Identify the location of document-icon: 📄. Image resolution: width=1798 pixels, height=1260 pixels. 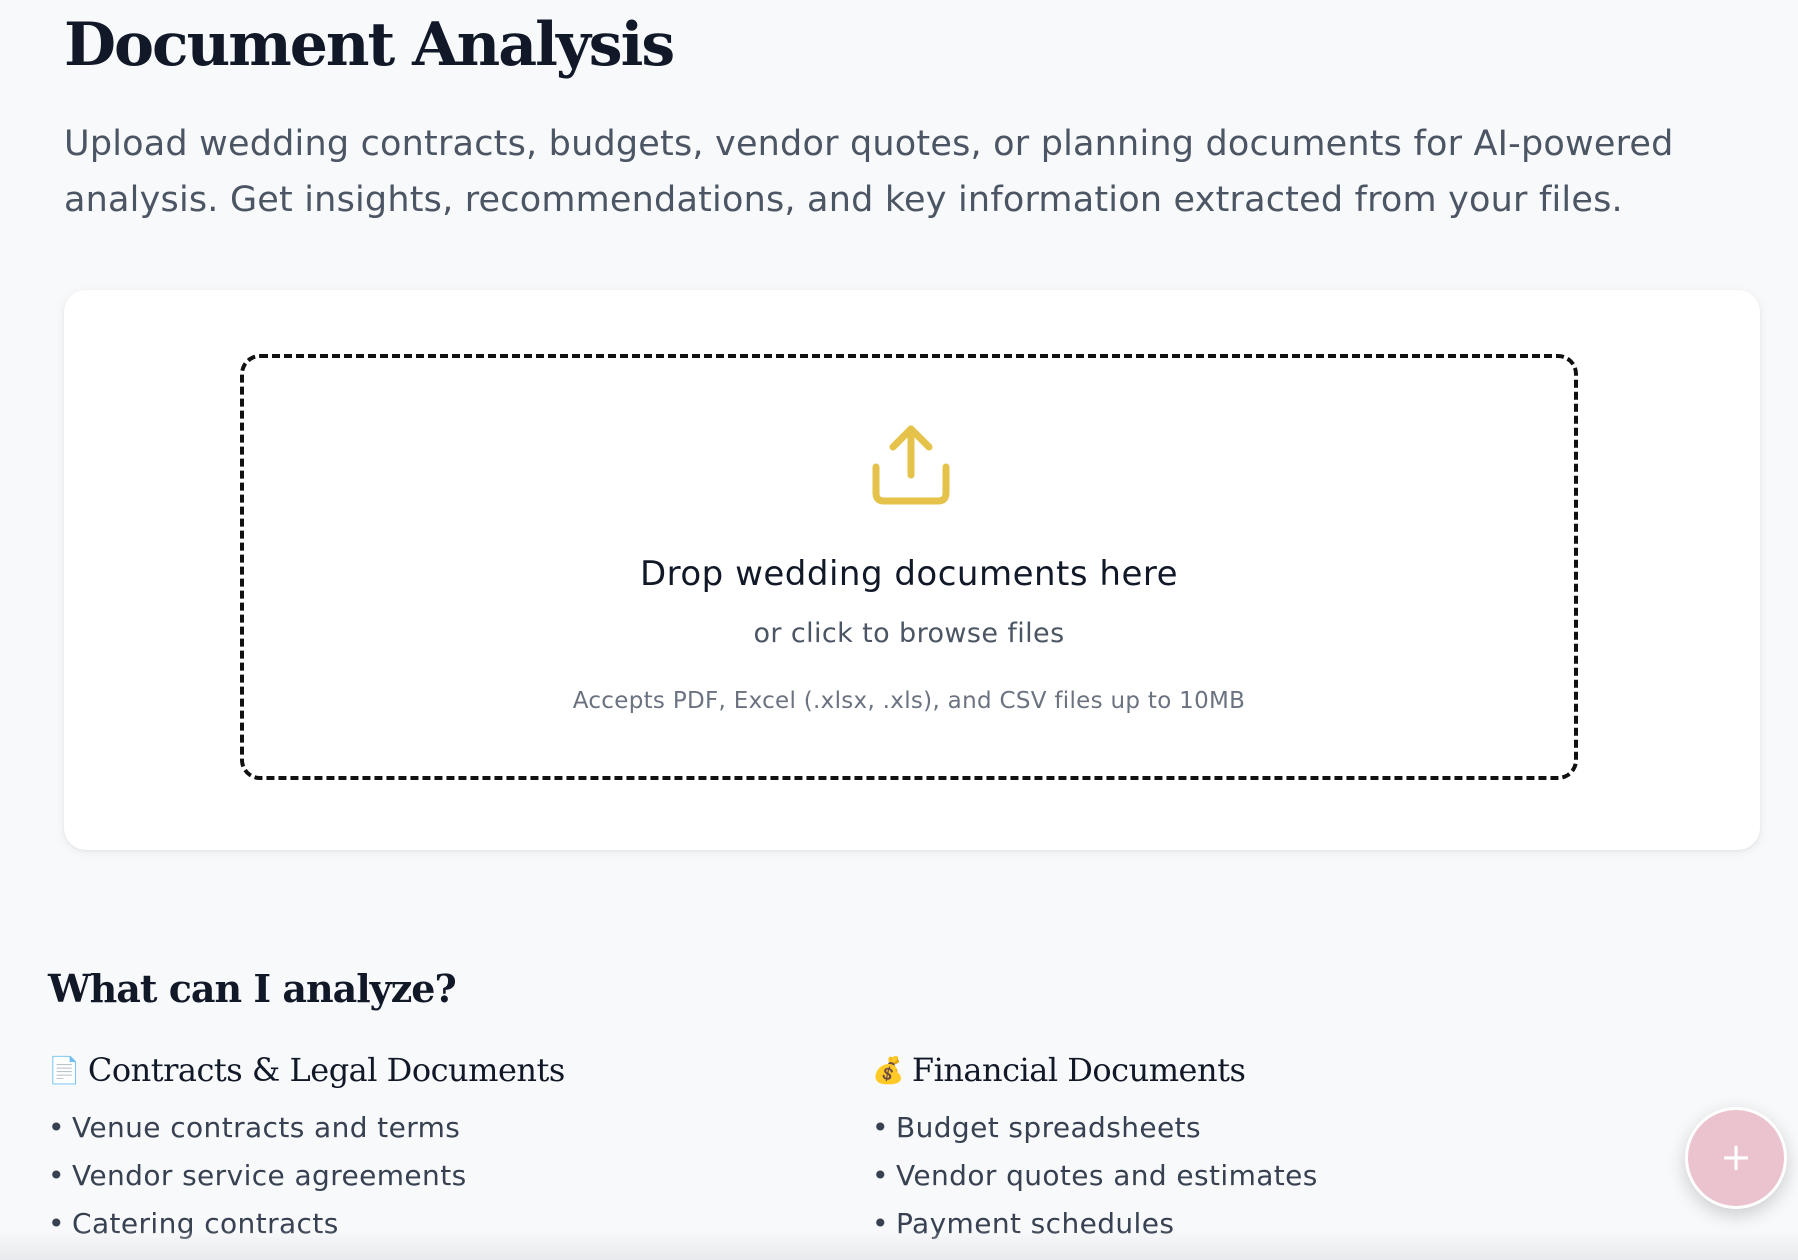
(64, 1071).